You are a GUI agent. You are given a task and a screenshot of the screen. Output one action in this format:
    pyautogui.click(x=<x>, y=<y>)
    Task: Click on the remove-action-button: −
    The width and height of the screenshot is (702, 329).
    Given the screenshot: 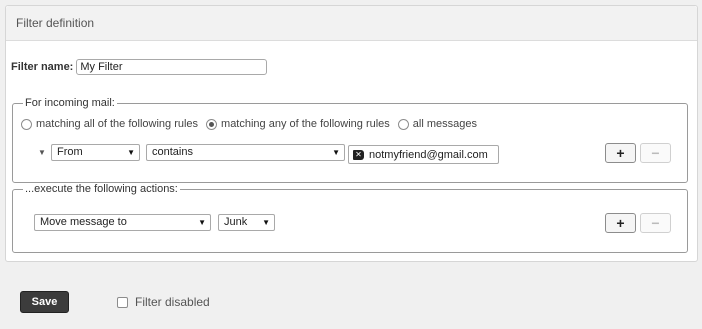 What is the action you would take?
    pyautogui.click(x=655, y=223)
    